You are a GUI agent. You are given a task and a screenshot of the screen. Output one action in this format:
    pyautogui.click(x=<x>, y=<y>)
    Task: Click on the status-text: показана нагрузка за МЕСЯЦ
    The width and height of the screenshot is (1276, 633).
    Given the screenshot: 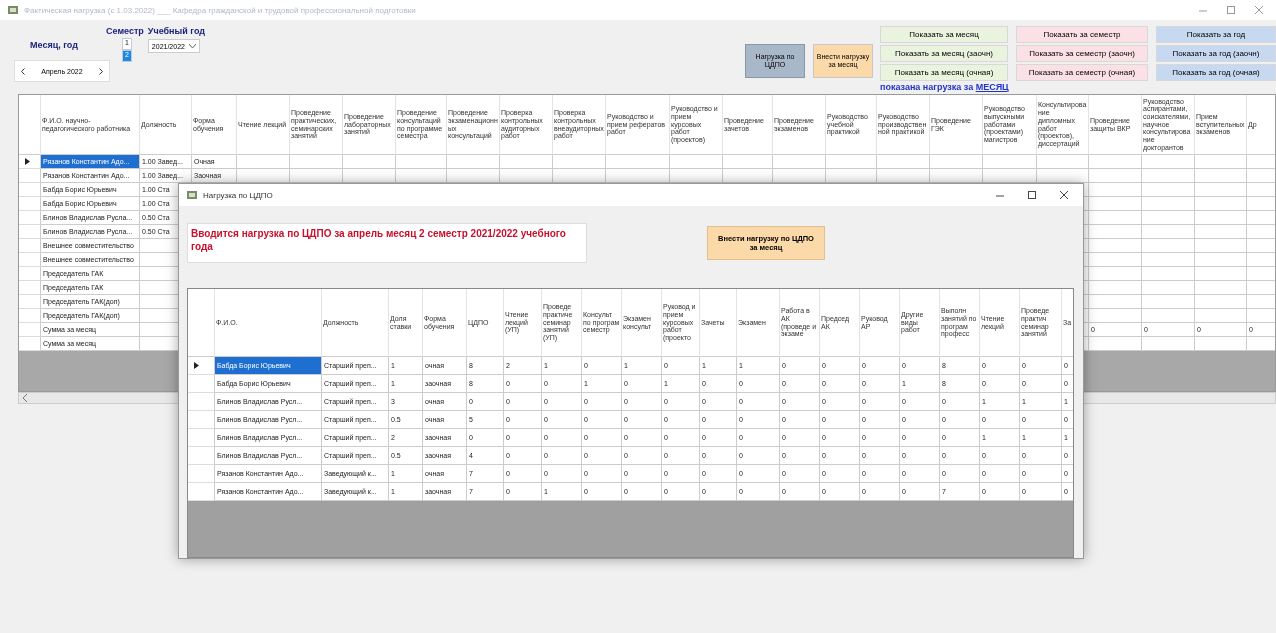 What is the action you would take?
    pyautogui.click(x=945, y=87)
    